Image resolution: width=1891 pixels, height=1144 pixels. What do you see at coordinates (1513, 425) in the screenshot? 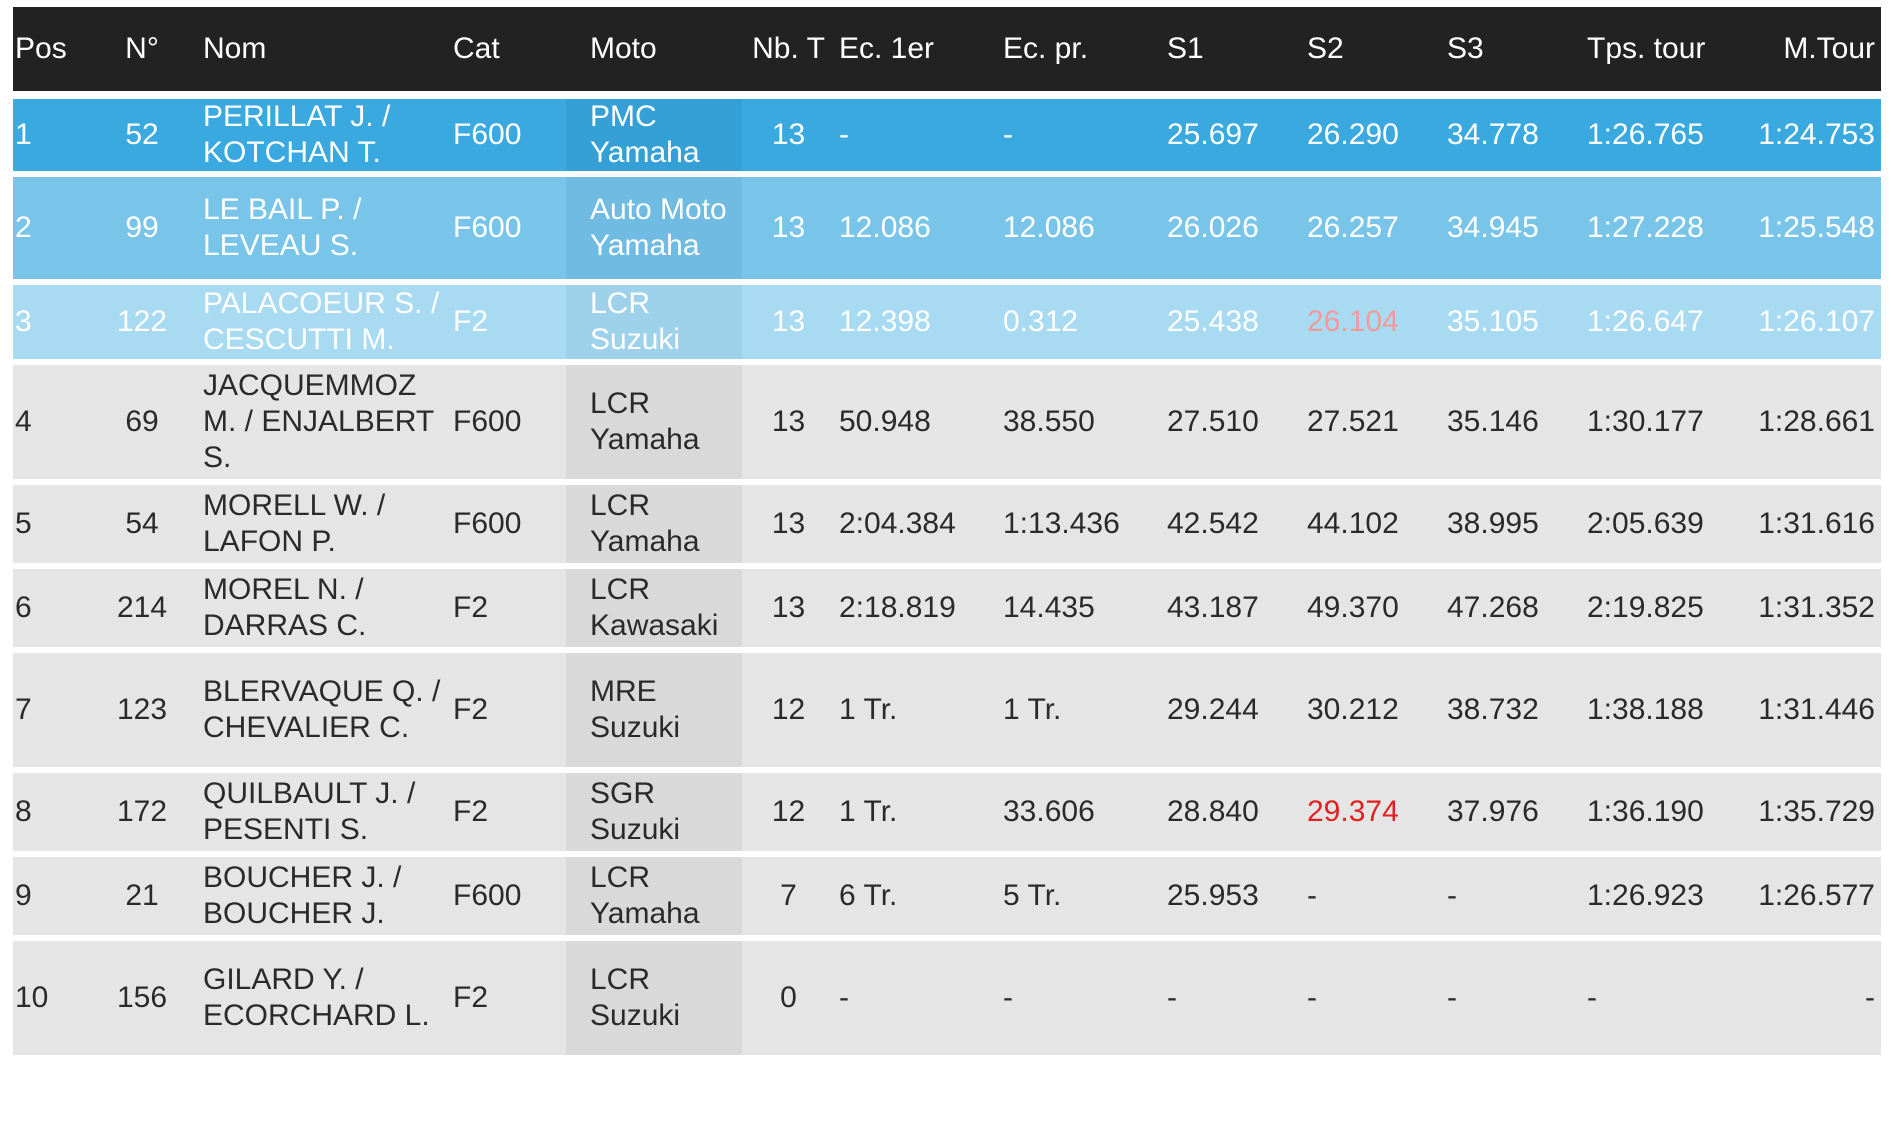
I see `cell-s3: 35.146` at bounding box center [1513, 425].